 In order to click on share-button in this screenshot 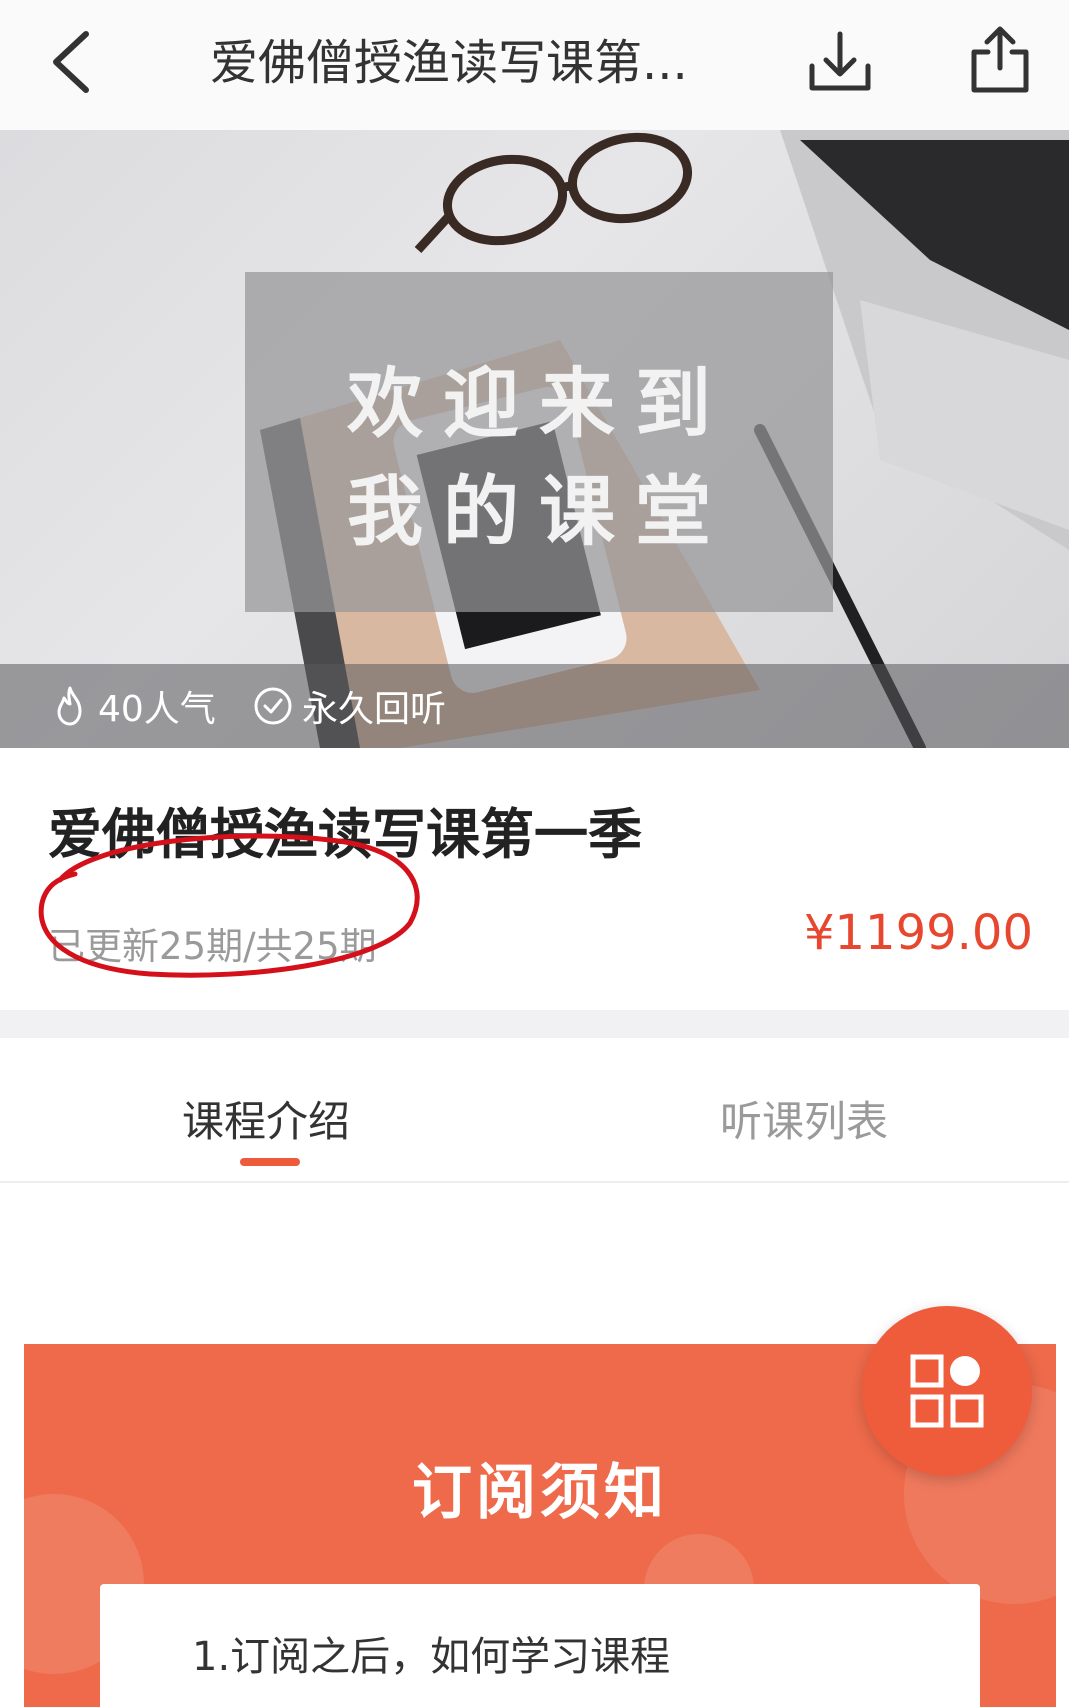, I will do `click(1000, 60)`.